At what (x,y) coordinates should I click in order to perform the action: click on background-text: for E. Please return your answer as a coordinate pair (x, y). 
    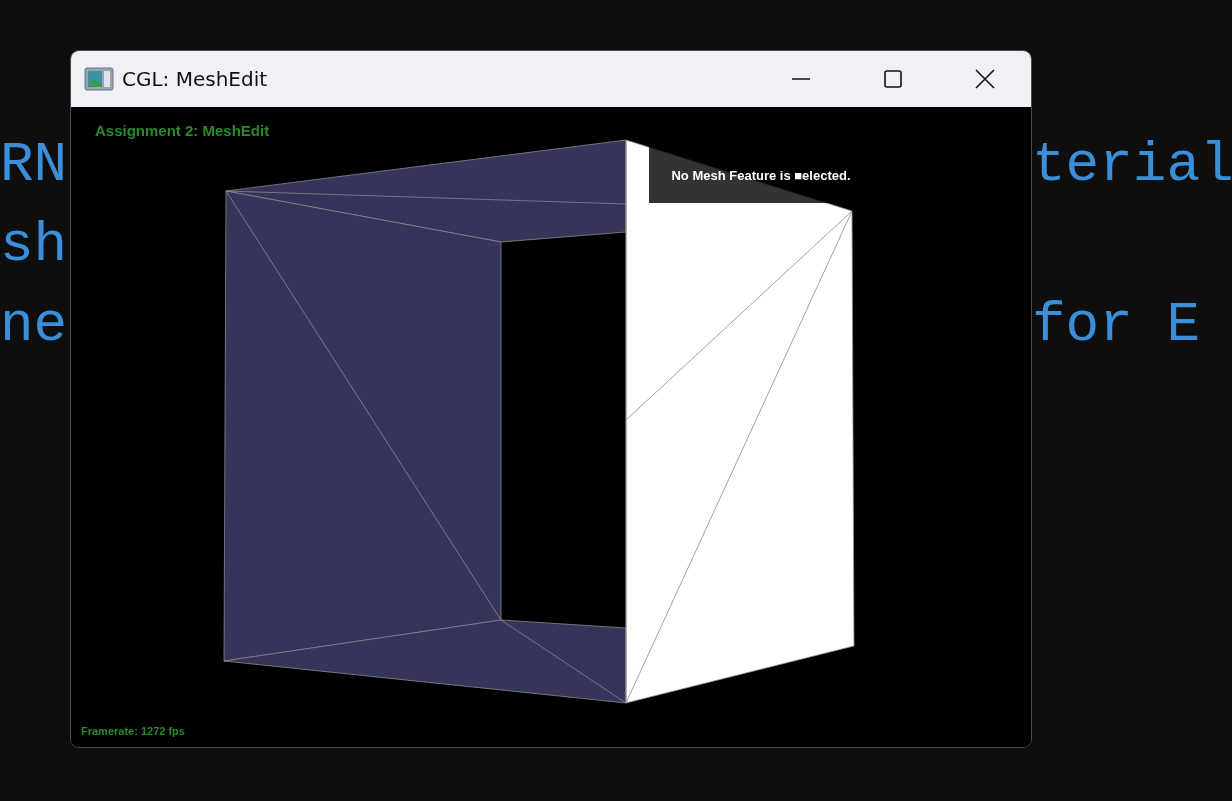
    Looking at the image, I should click on (1116, 325).